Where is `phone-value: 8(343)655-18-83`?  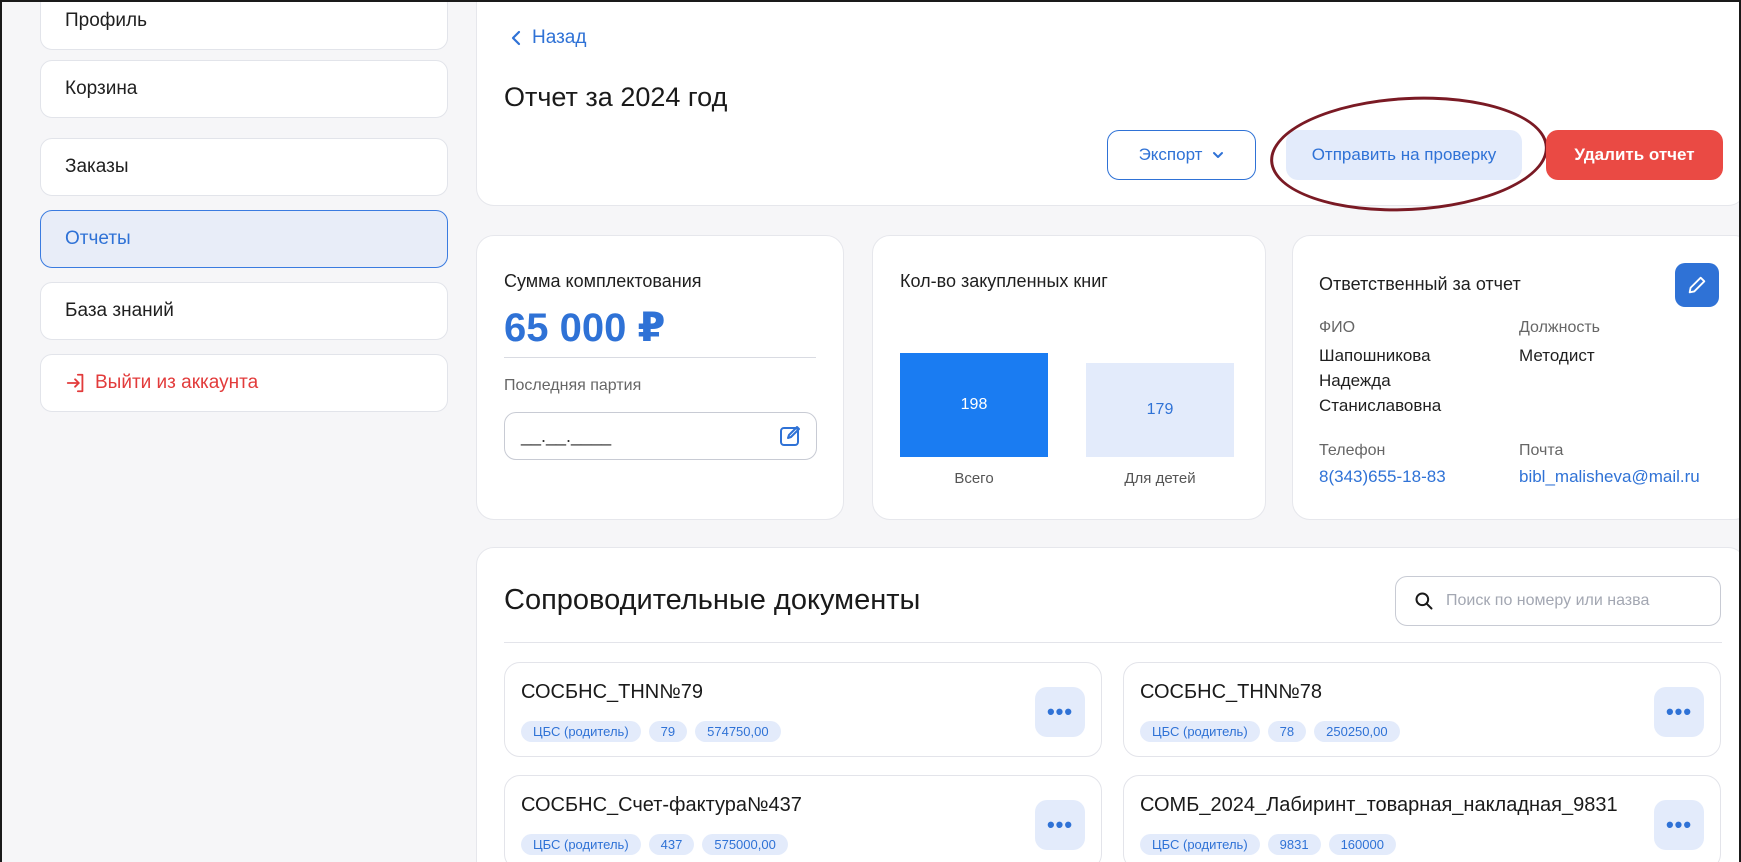 phone-value: 8(343)655-18-83 is located at coordinates (1382, 477).